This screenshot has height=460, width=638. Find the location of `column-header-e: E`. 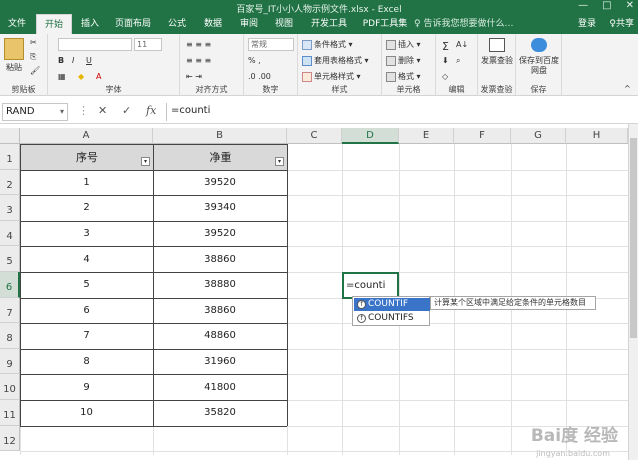

column-header-e: E is located at coordinates (426, 136).